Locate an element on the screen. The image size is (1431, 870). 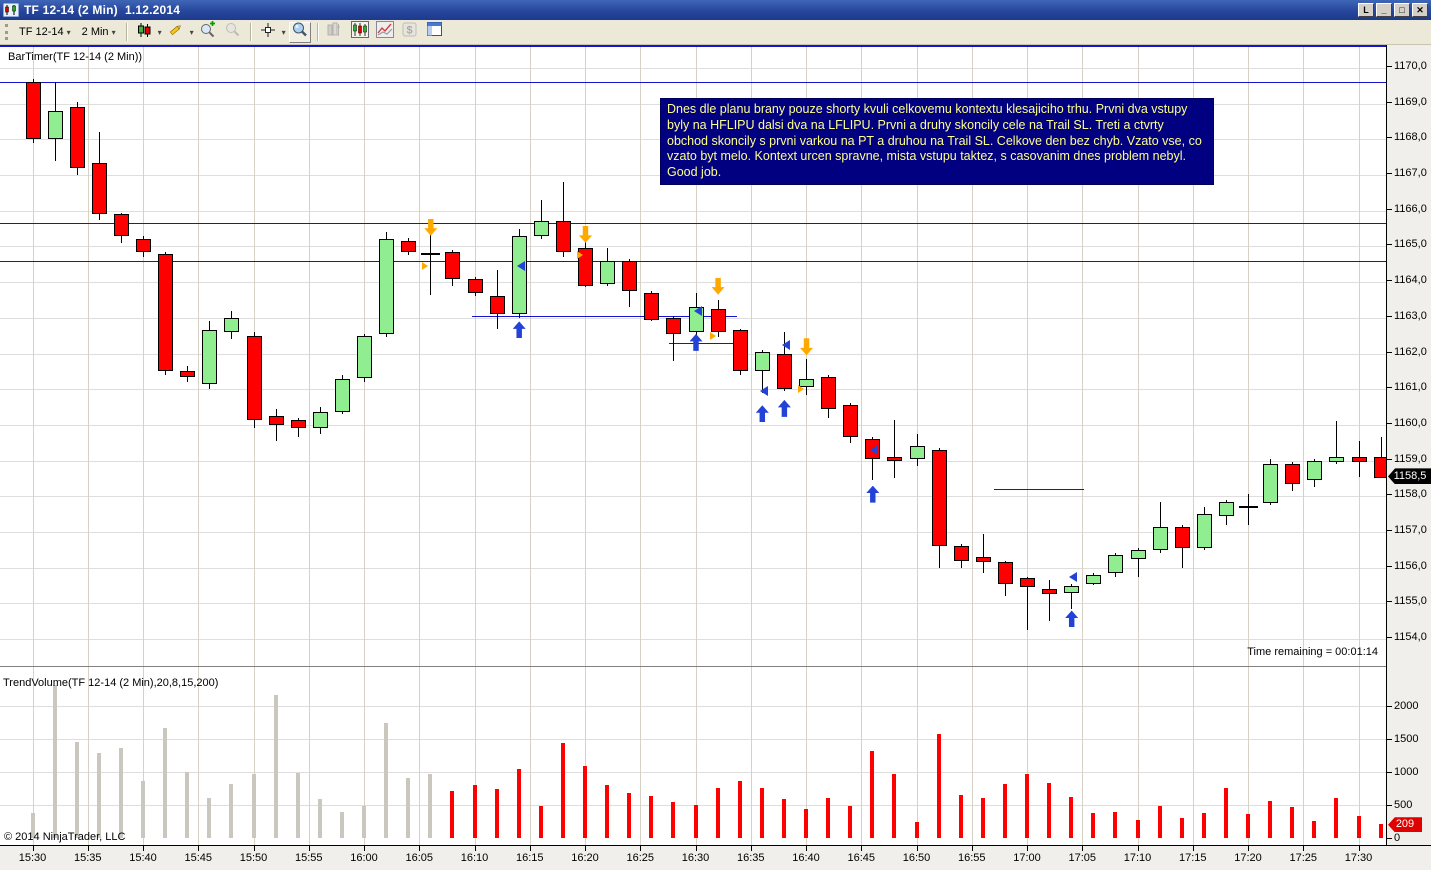
window-title: TF 12-14 (2 Min) 1.12.2014 is located at coordinates (102, 10).